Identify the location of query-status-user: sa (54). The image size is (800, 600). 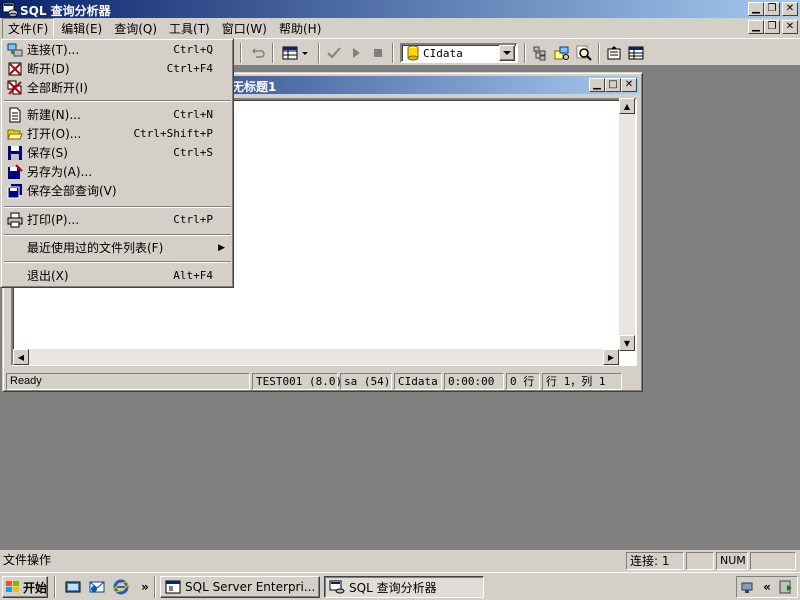
(366, 381).